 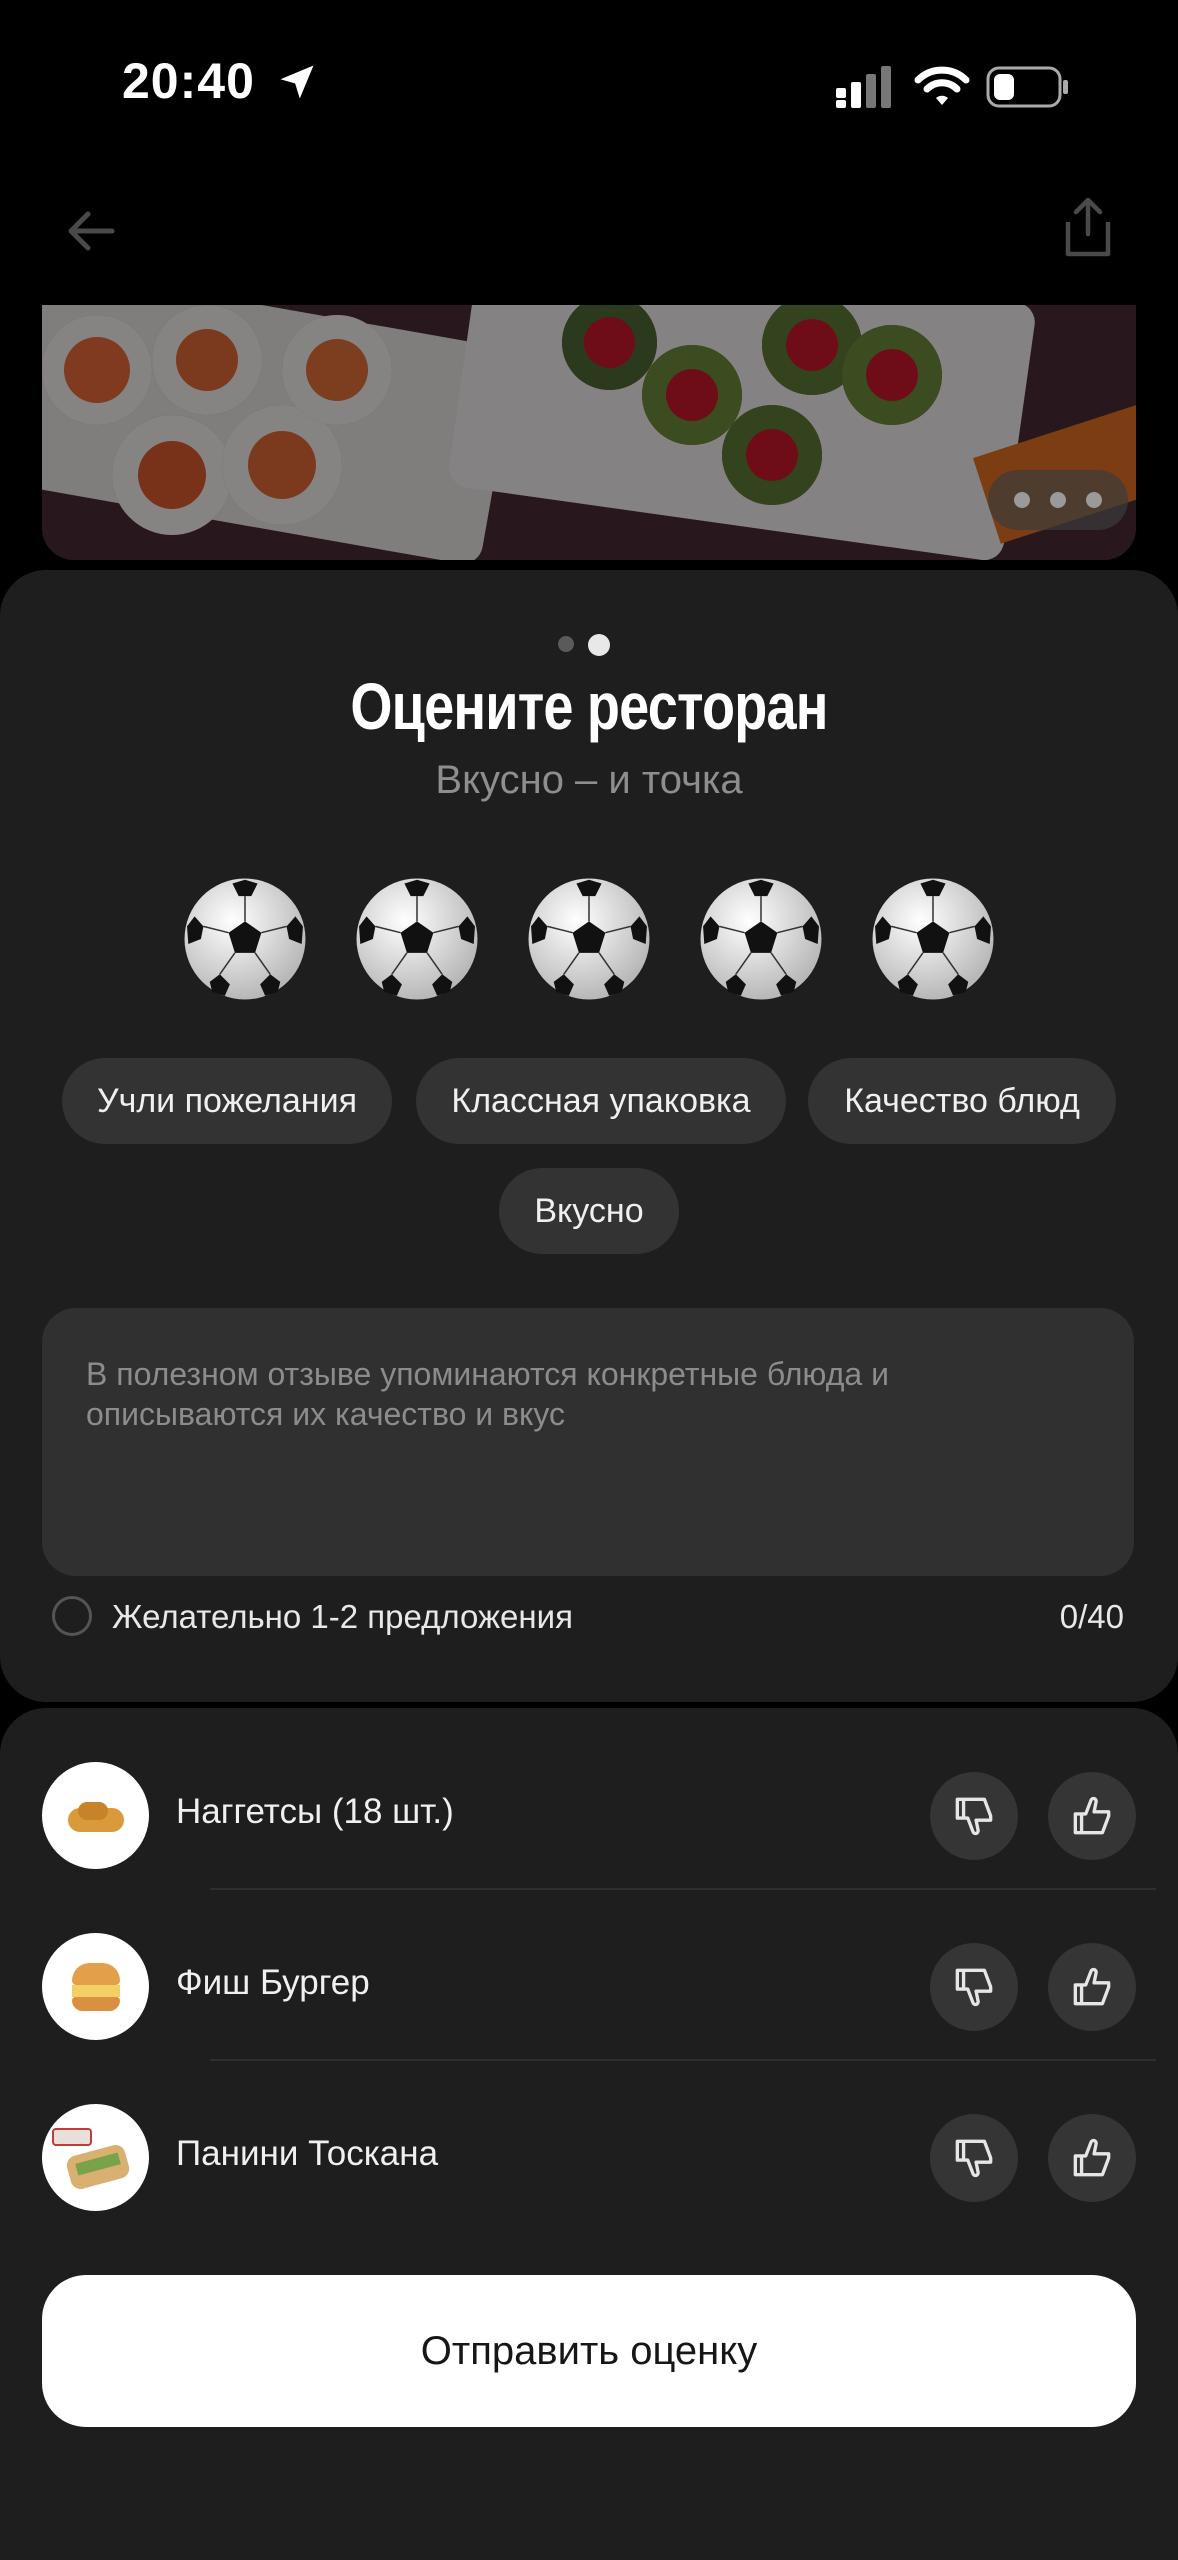 What do you see at coordinates (599, 645) in the screenshot?
I see `pager-dot-active` at bounding box center [599, 645].